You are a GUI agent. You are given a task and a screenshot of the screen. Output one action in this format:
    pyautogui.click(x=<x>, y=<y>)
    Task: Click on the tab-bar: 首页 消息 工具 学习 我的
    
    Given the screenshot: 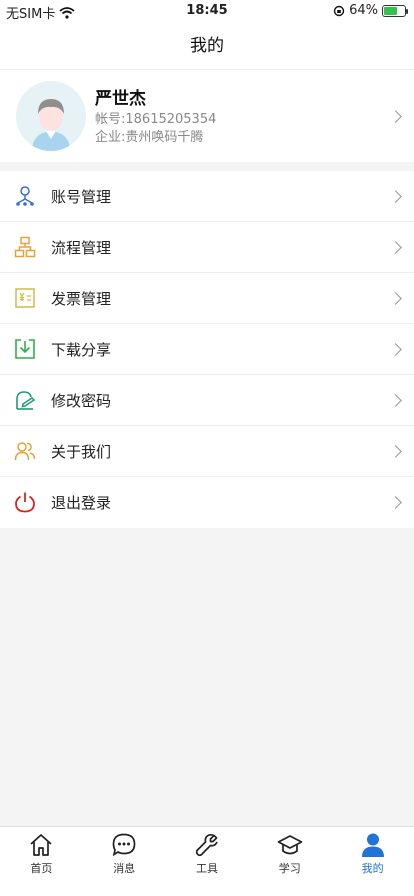 What is the action you would take?
    pyautogui.click(x=207, y=861)
    